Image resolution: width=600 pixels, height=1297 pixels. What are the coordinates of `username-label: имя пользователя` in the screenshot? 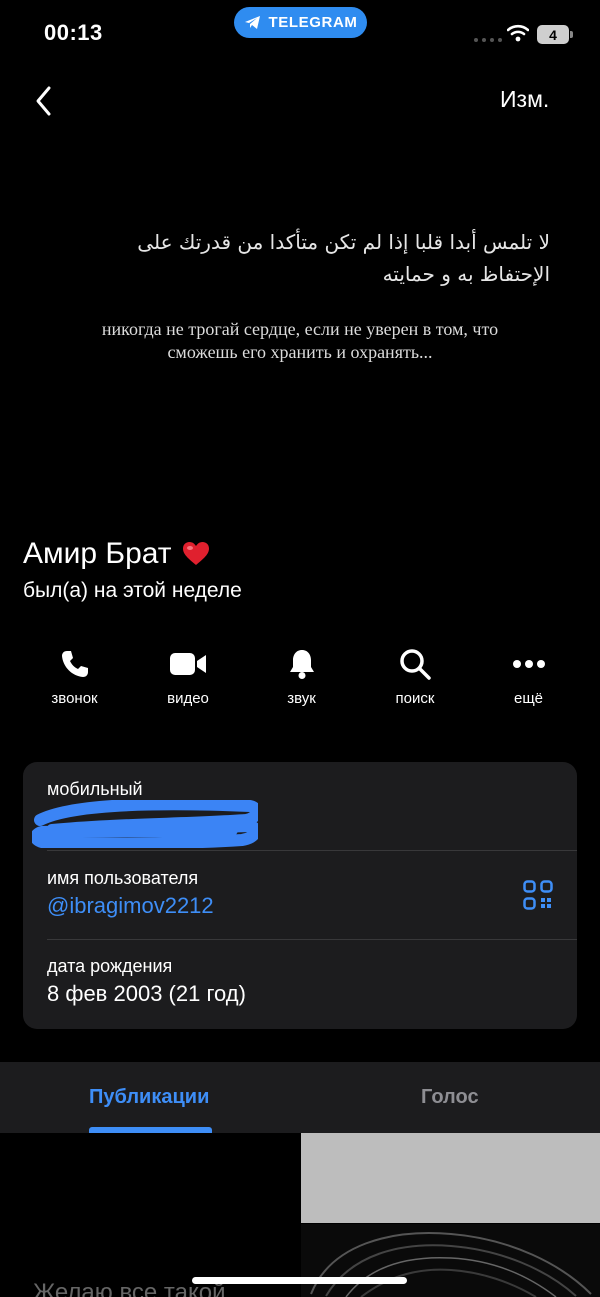 It's located at (123, 878).